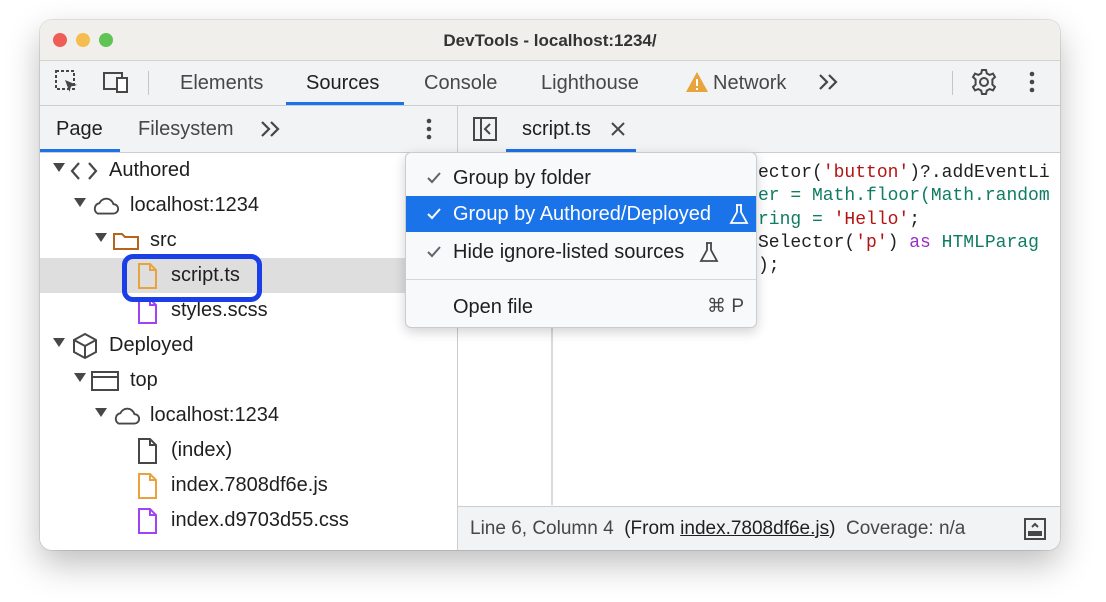 Image resolution: width=1106 pixels, height=602 pixels. I want to click on tab-page: Page, so click(79, 129).